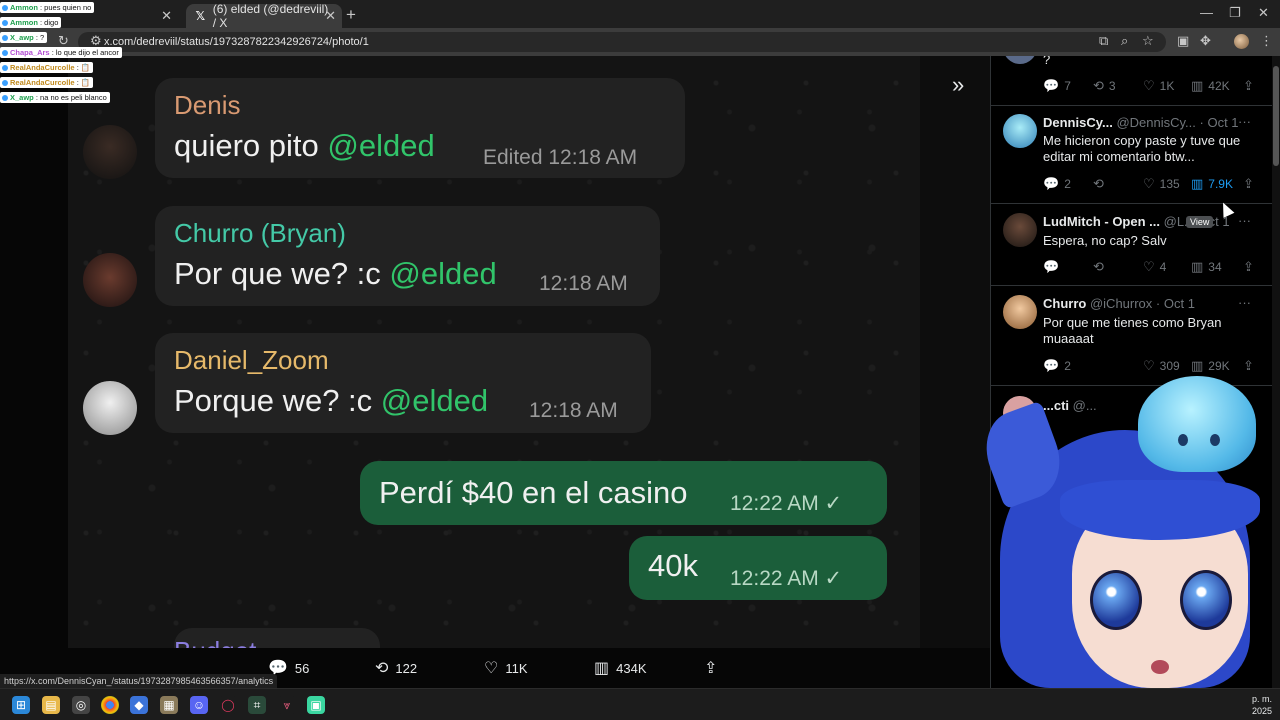  I want to click on steam-icon: ◎, so click(81, 705).